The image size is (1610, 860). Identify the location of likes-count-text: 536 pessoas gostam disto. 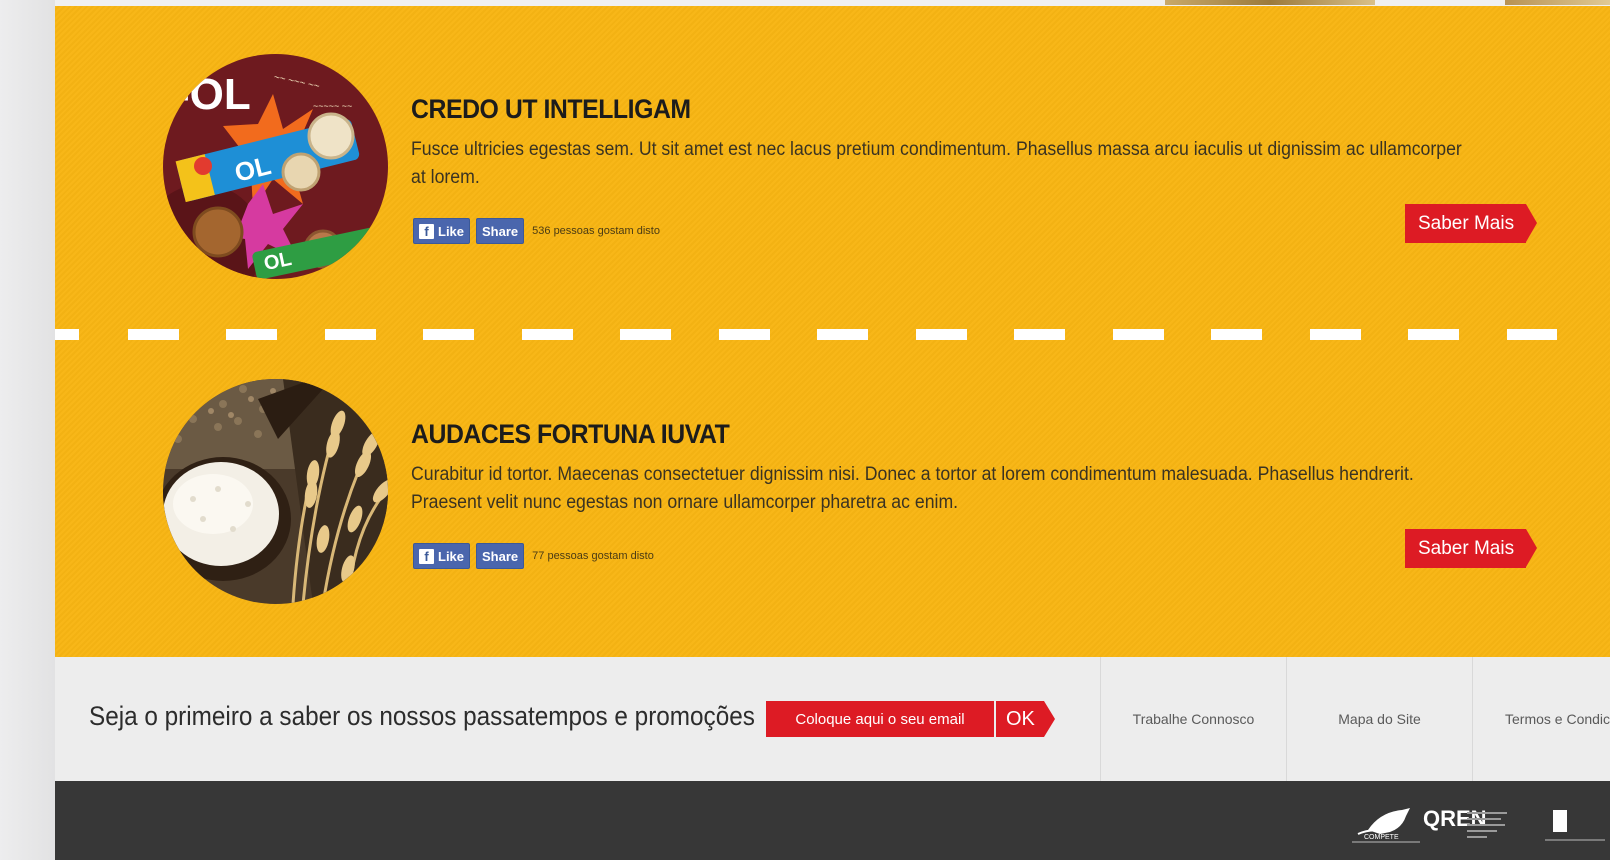
(596, 231).